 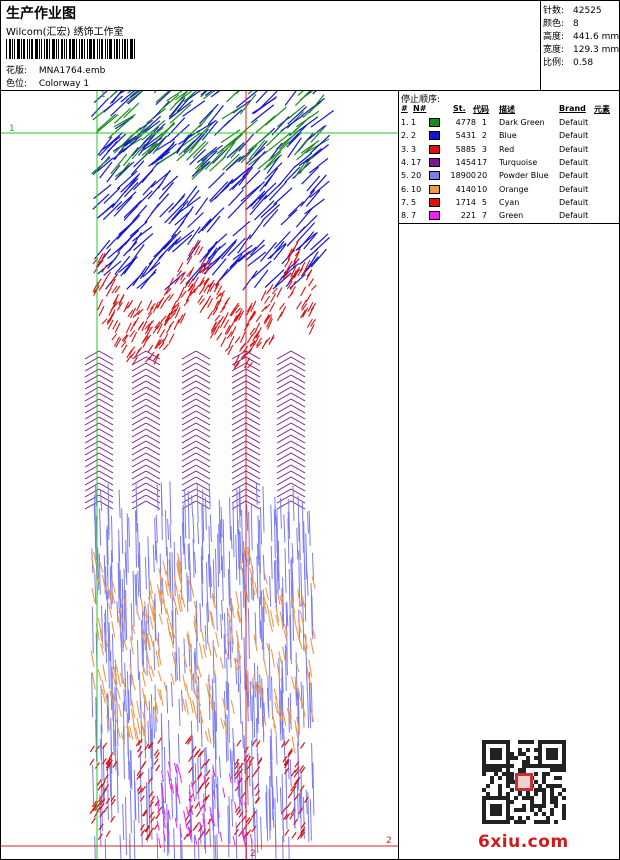 I want to click on colorway-value: Colorway 1, so click(x=64, y=84).